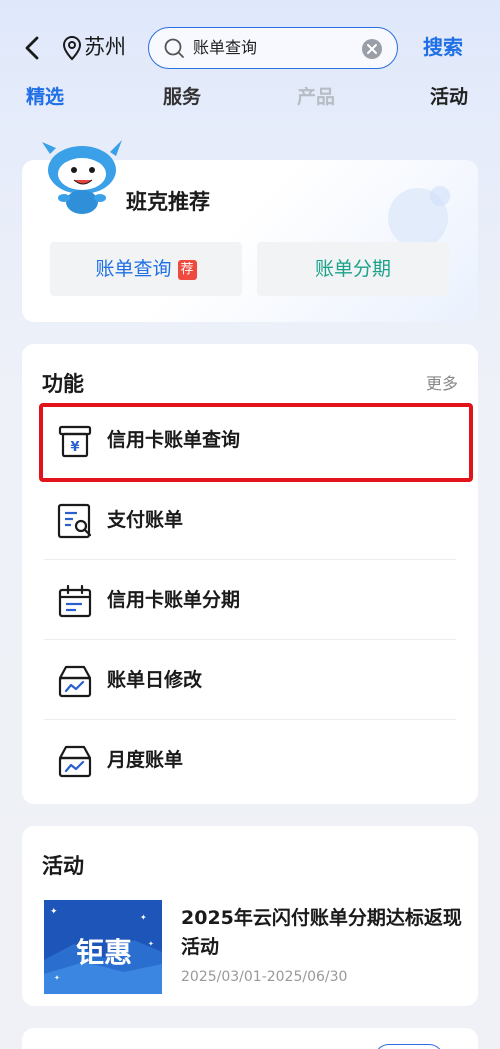 This screenshot has width=500, height=1049. Describe the element at coordinates (182, 97) in the screenshot. I see `tab-services: 服务` at that location.